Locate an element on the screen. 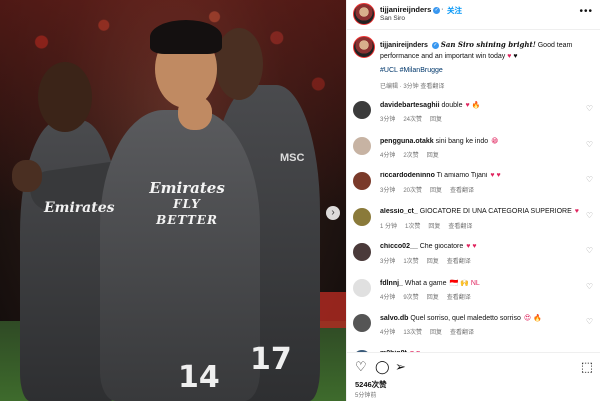 This screenshot has width=600, height=401. commenter-username: riccardodeninno is located at coordinates (407, 175).